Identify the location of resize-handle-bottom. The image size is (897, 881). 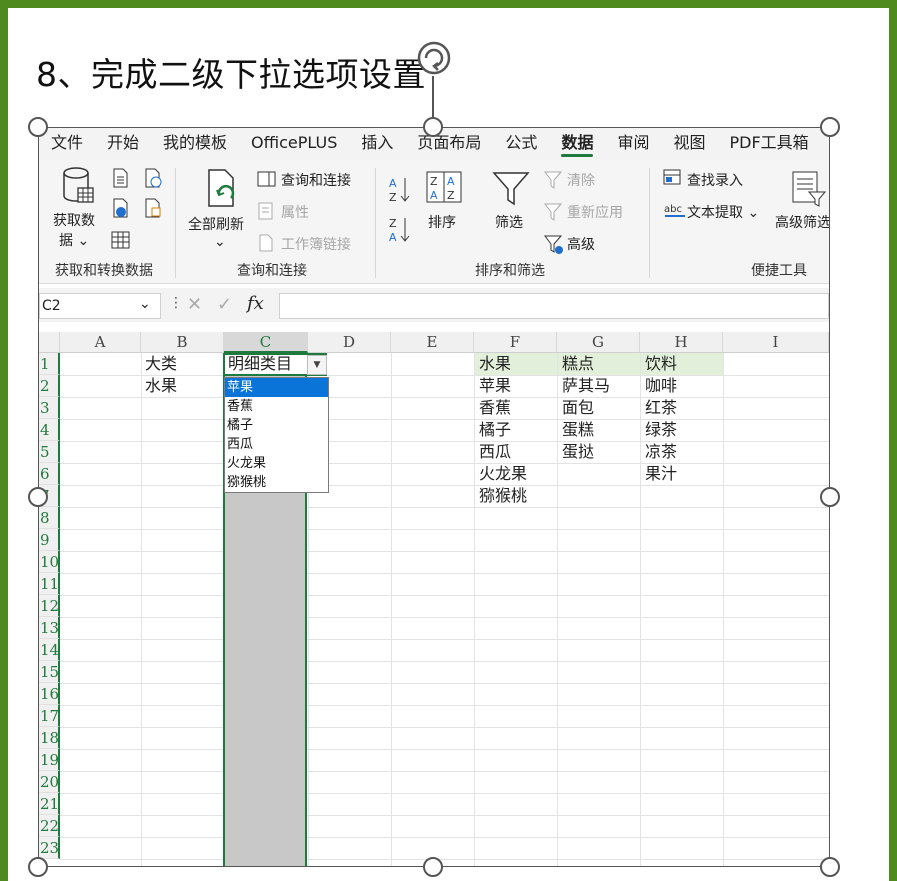
(433, 867).